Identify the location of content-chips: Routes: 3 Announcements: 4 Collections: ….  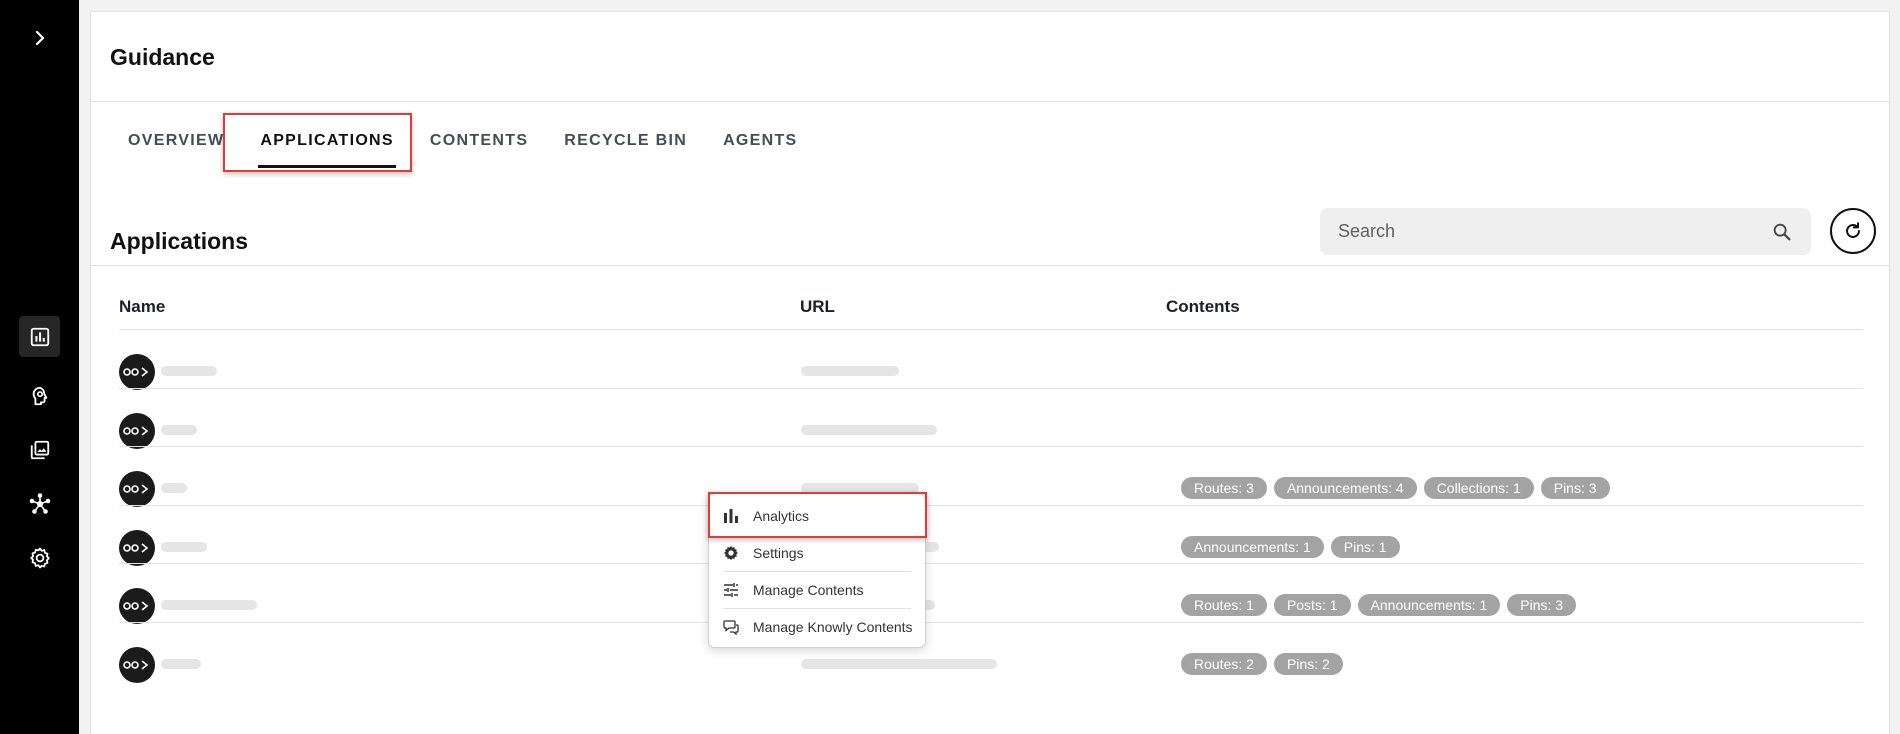
(1395, 488).